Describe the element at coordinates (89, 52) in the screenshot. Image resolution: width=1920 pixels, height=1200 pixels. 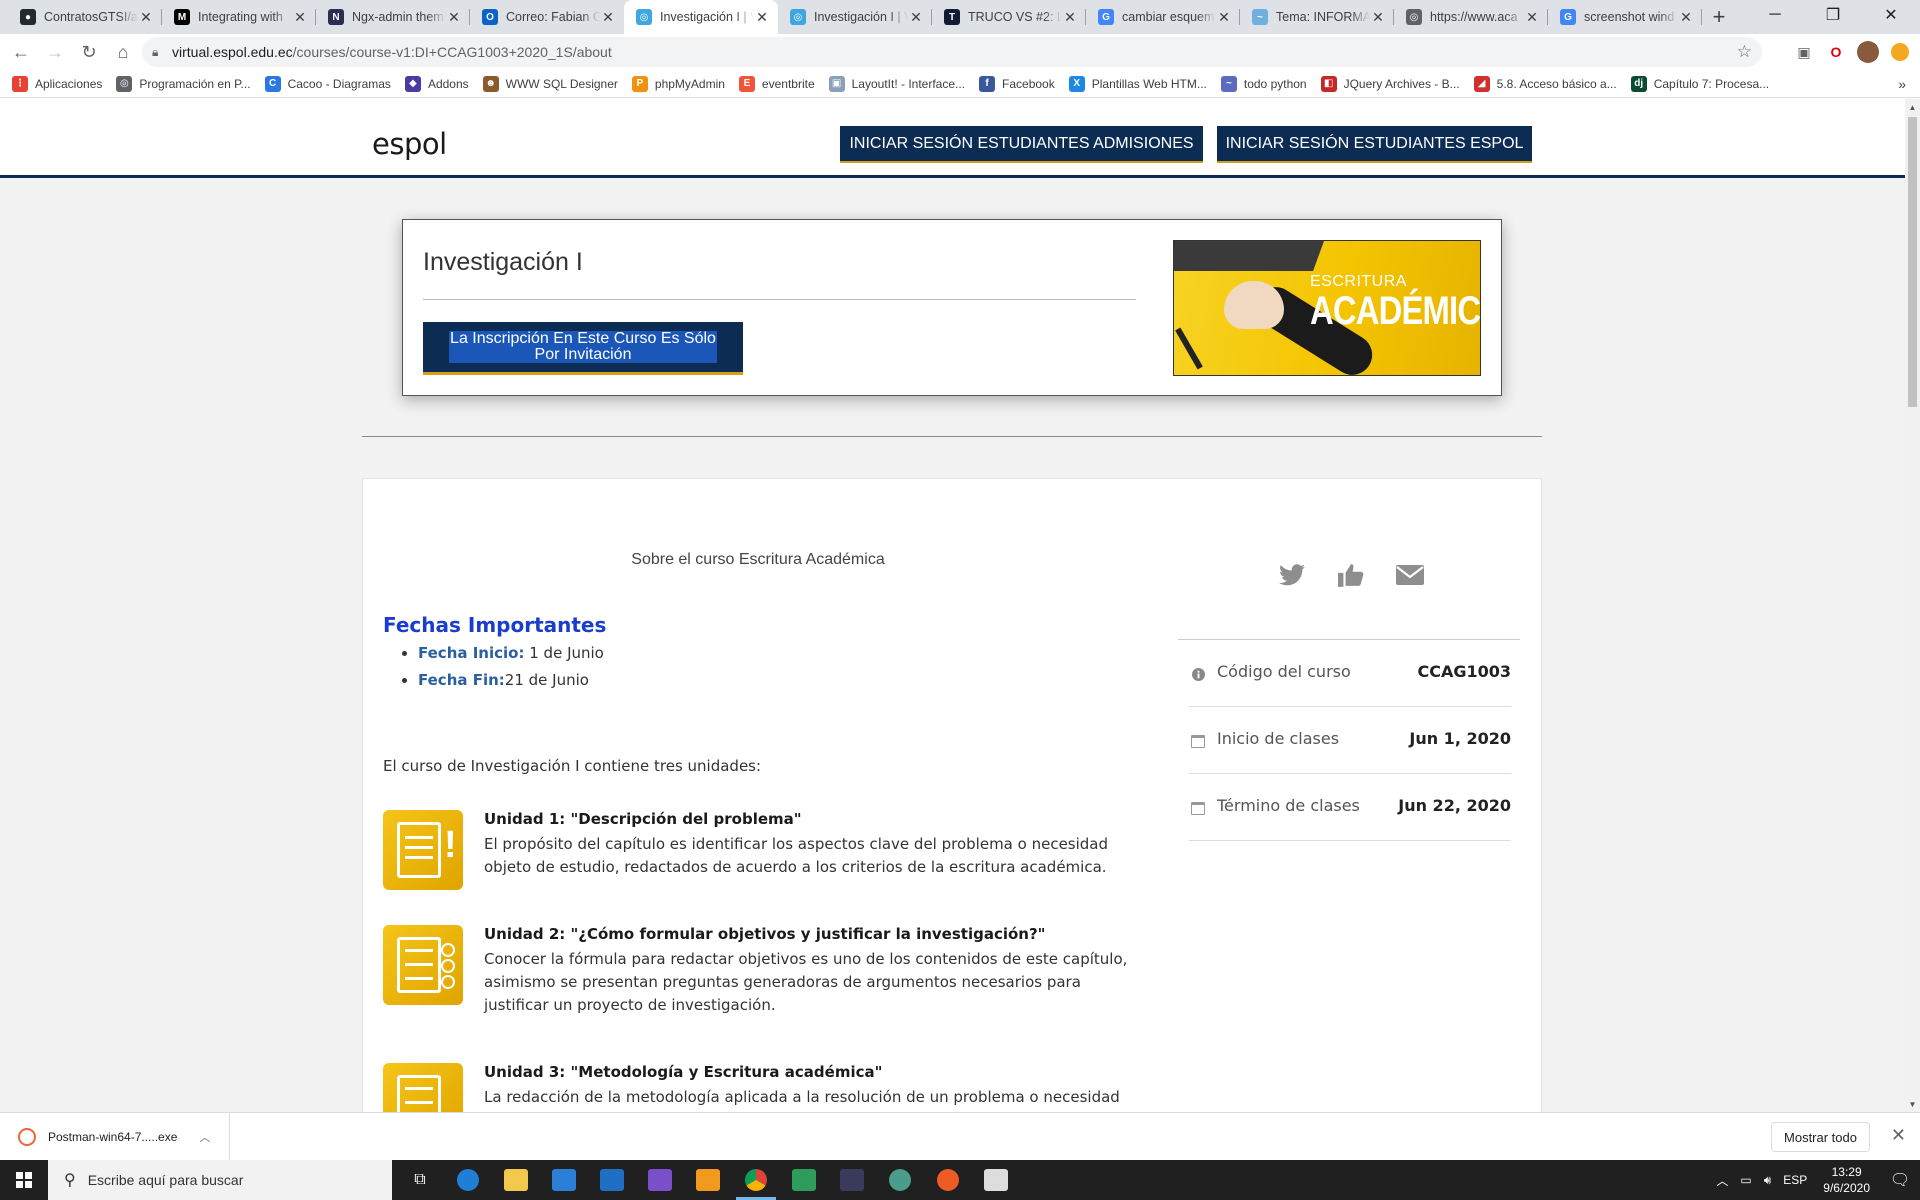
I see `reload-button: ↻` at that location.